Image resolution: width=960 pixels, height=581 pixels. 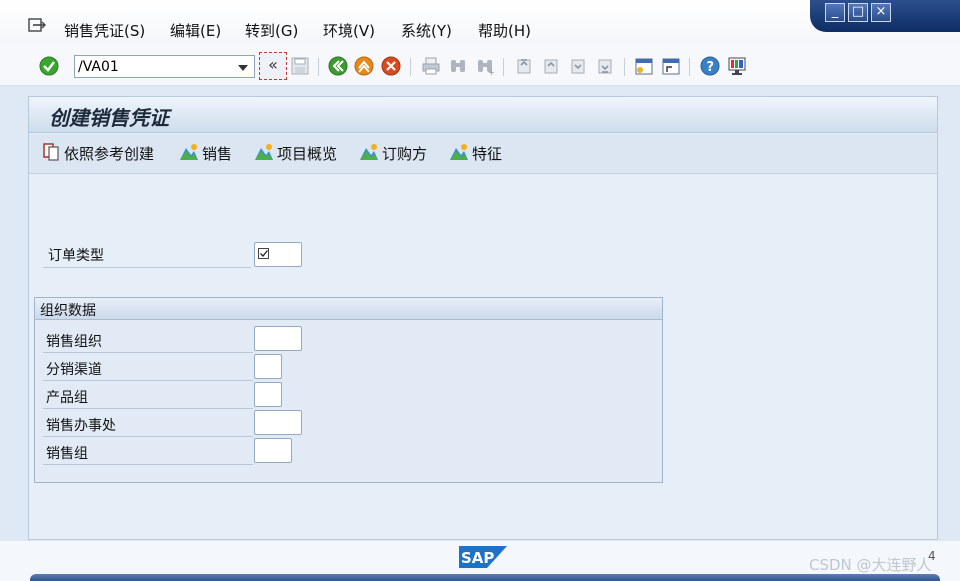 I want to click on characteristics-icon, so click(x=459, y=152).